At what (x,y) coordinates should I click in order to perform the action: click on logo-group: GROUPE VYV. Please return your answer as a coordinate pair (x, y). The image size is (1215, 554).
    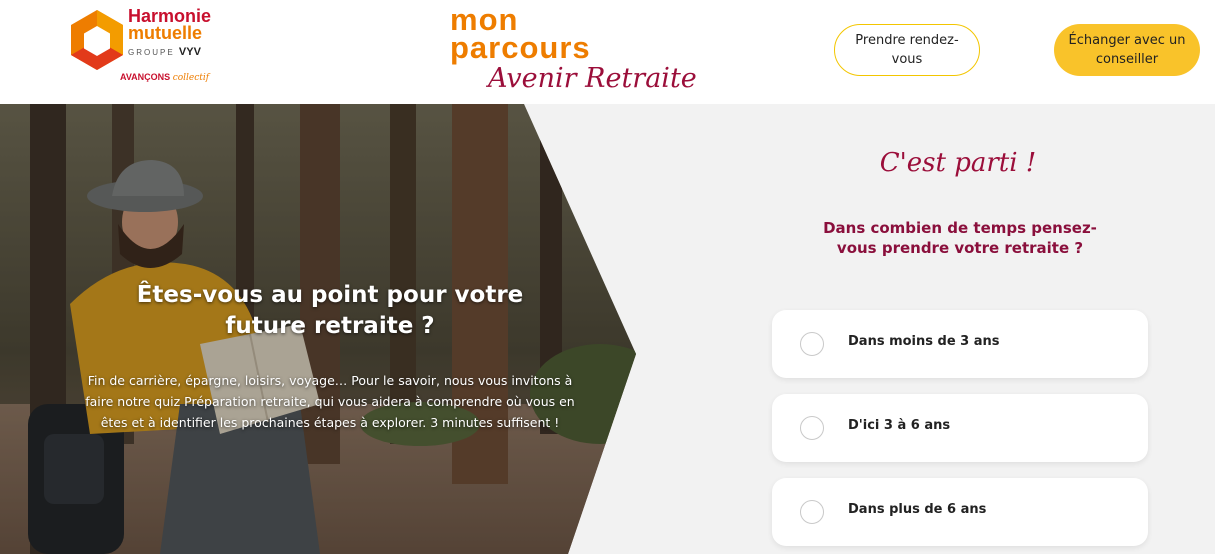
    Looking at the image, I should click on (169, 52).